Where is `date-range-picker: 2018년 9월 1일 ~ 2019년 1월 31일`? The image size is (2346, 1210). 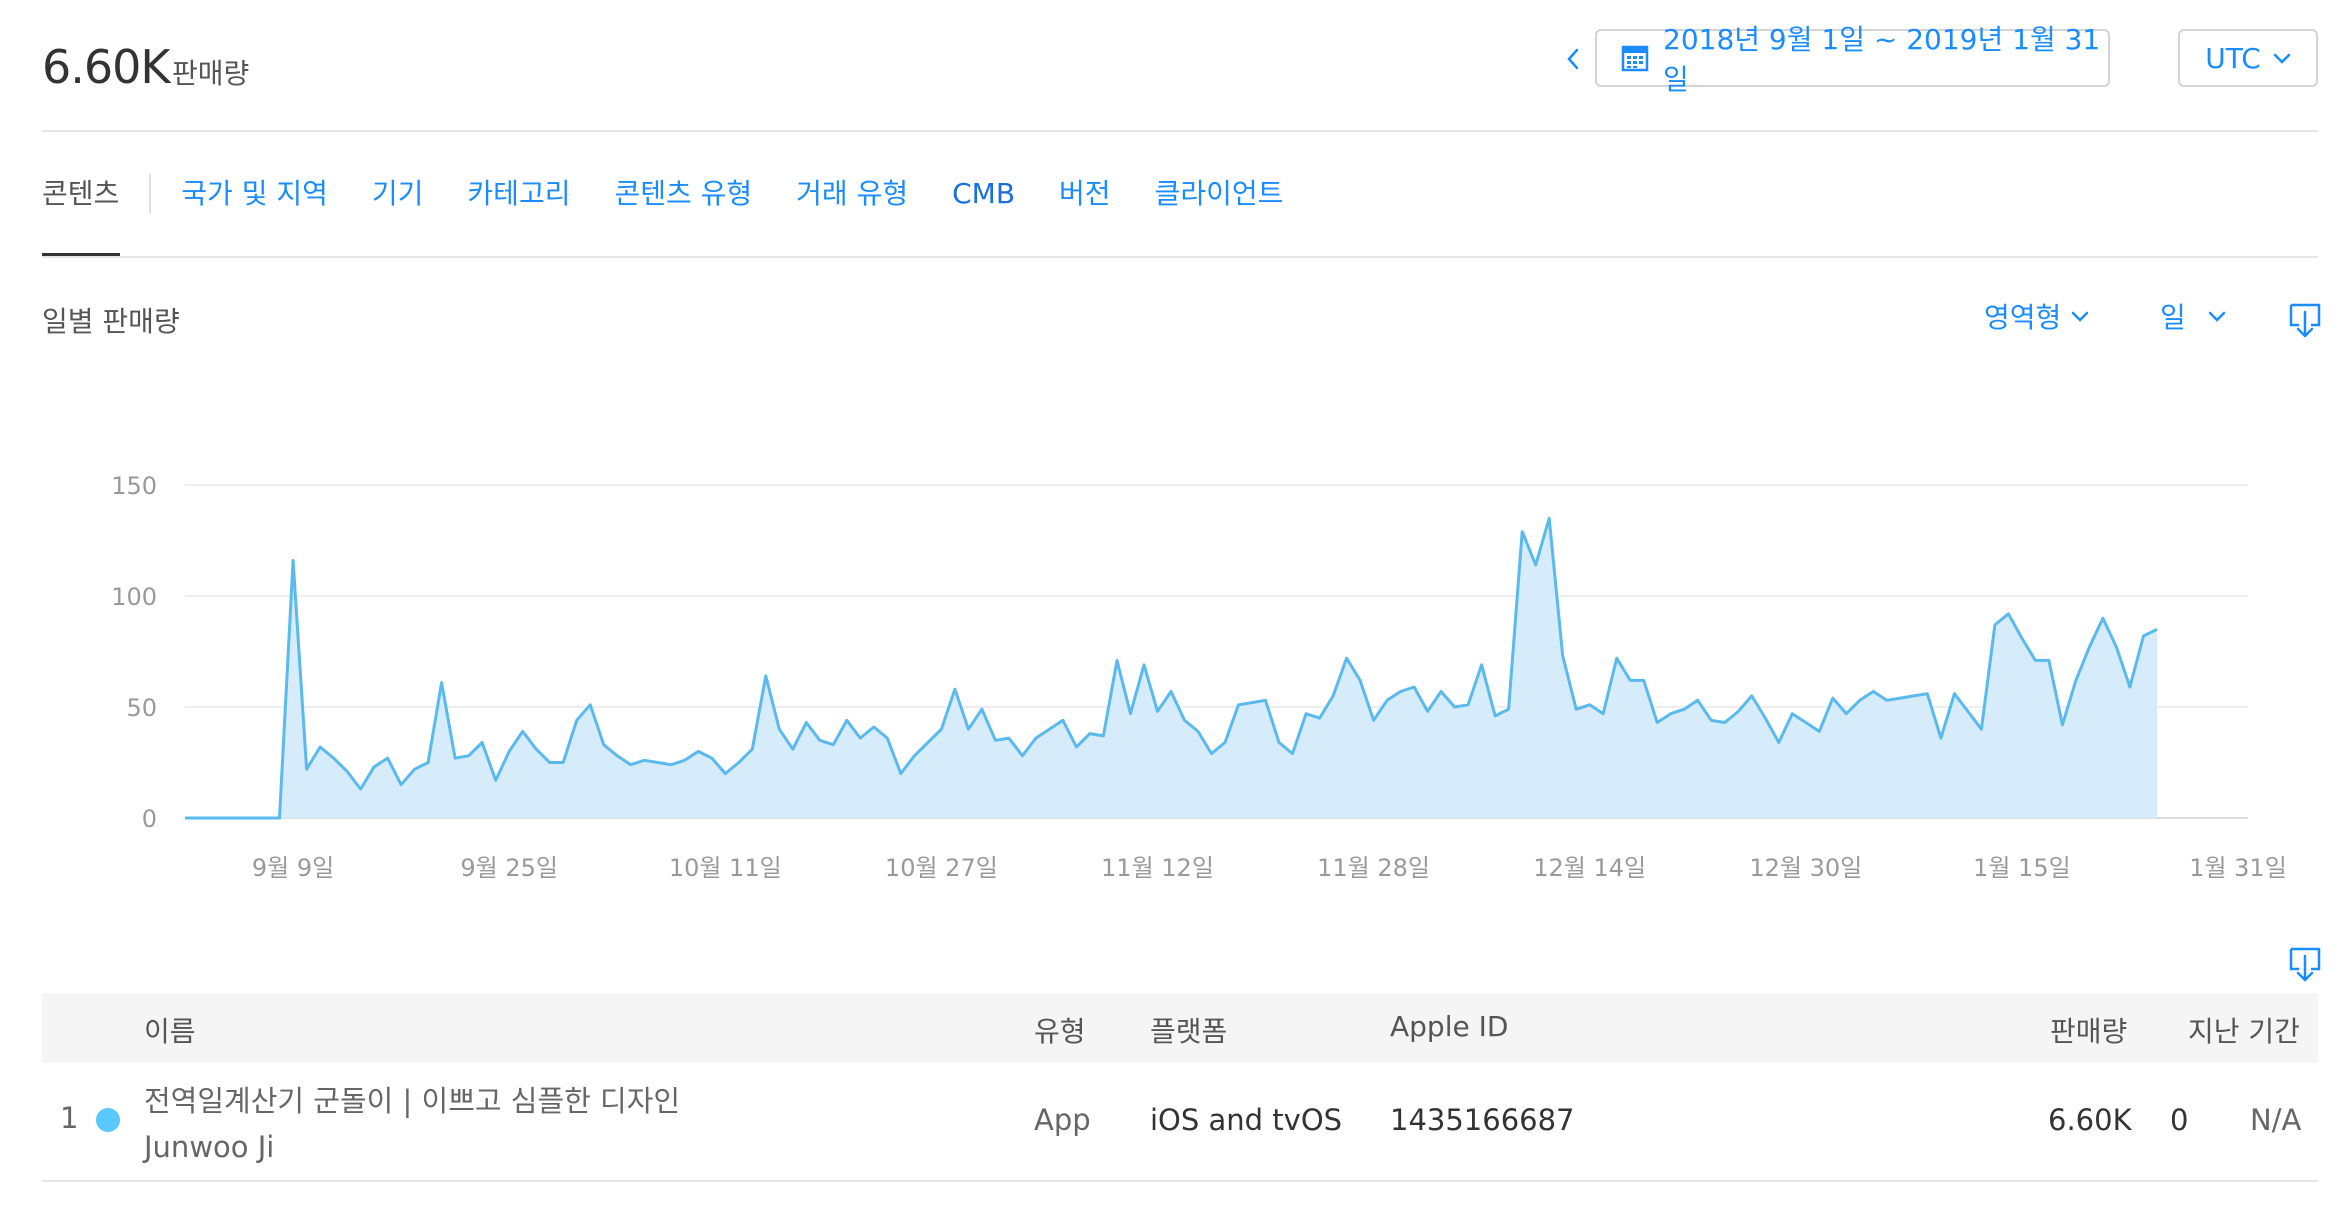 date-range-picker: 2018년 9월 1일 ~ 2019년 1월 31일 is located at coordinates (1852, 59).